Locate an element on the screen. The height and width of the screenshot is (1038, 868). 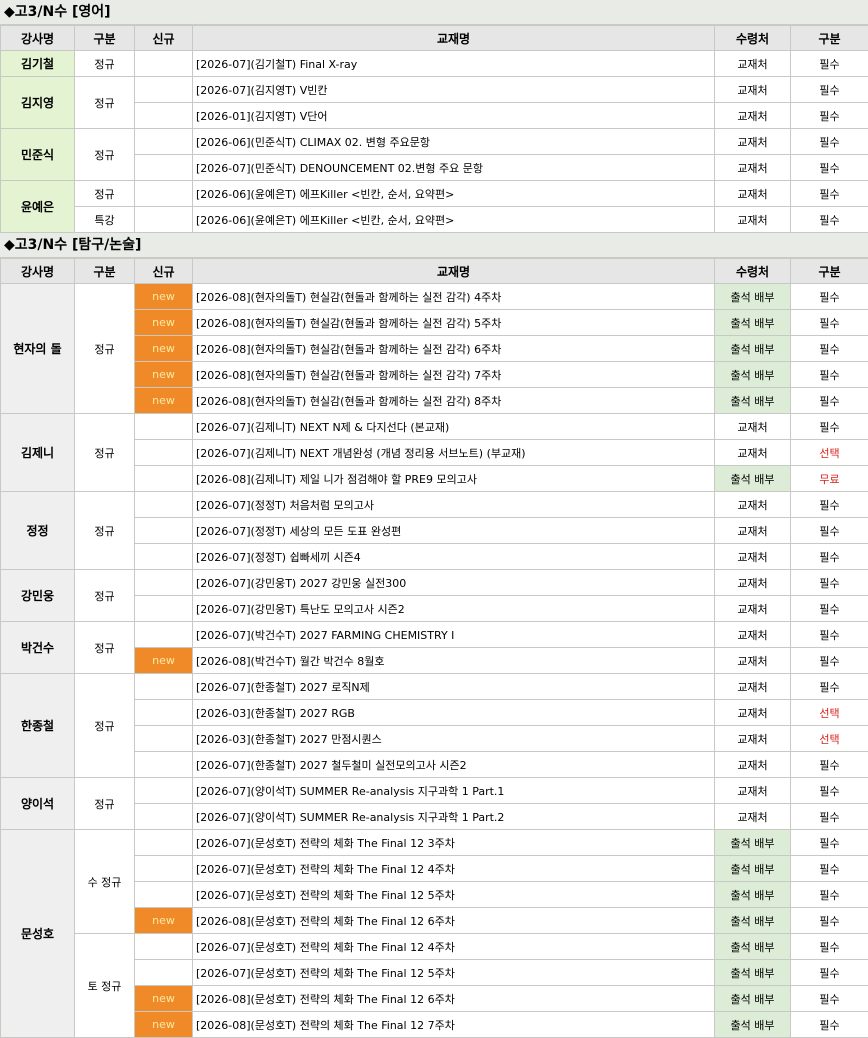
textbook-title: [2026-07](문성호T) 전략의 체화 The Final 12 5주차 is located at coordinates (453, 894).